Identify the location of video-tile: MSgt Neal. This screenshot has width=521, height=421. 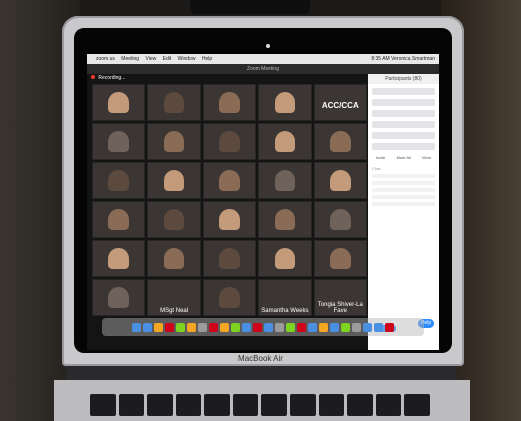
(174, 297).